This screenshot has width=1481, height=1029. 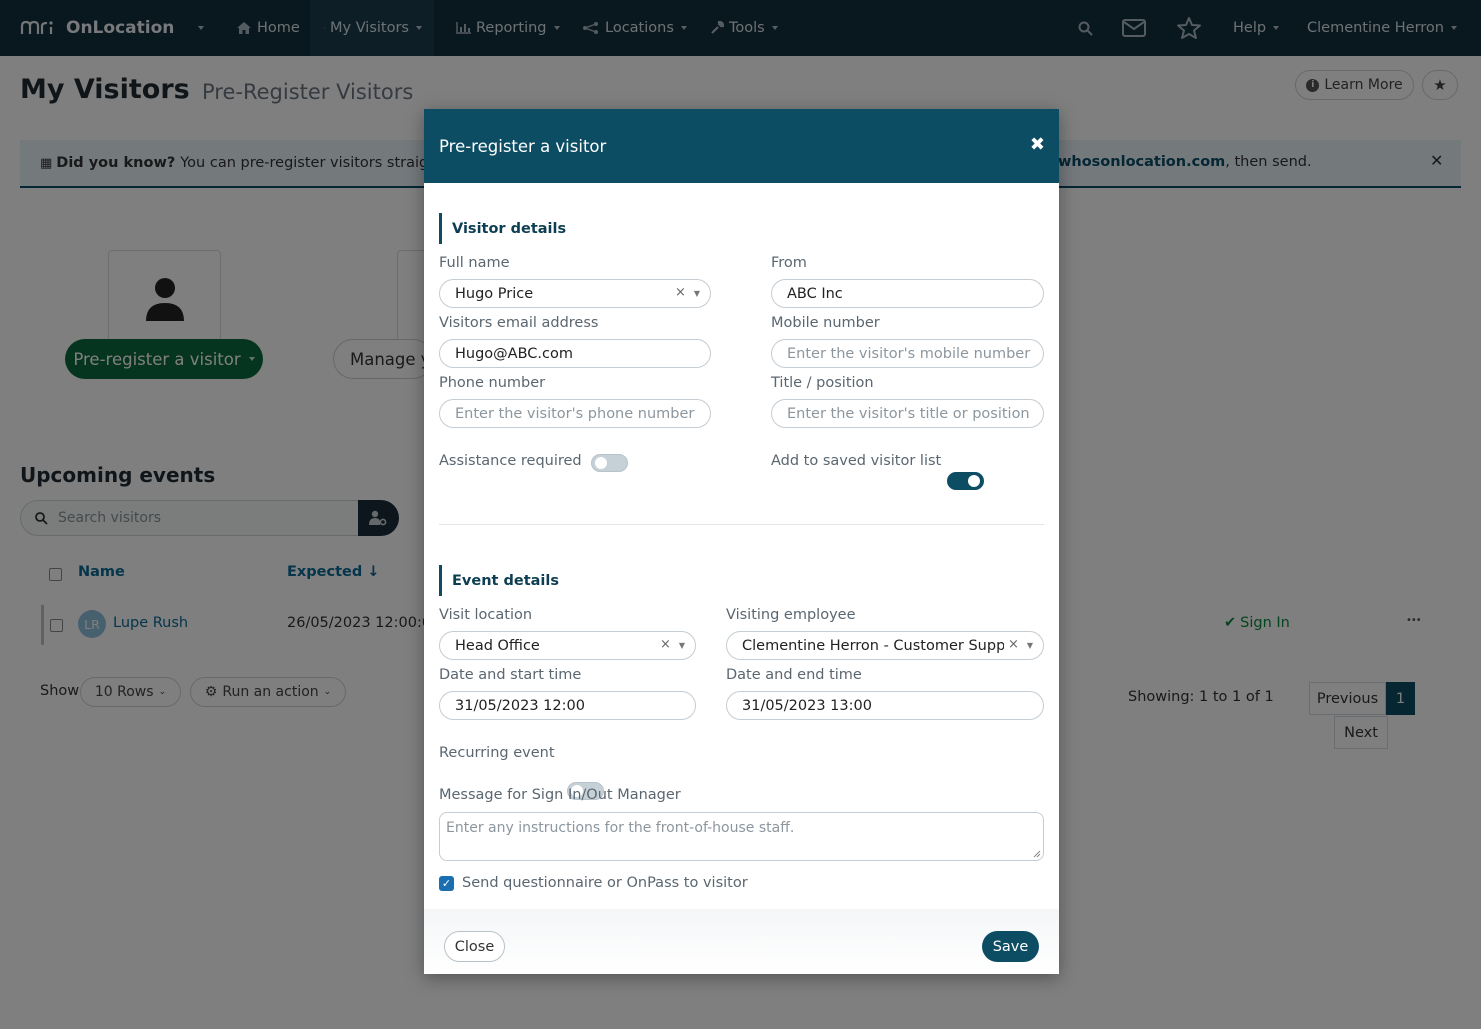 What do you see at coordinates (807, 705) in the screenshot?
I see `end-time-value: 31/05/2023 13:00` at bounding box center [807, 705].